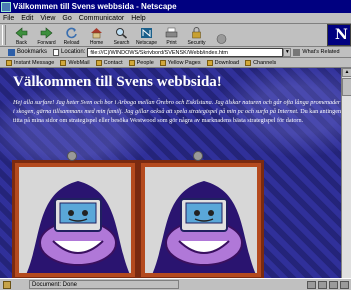 This screenshot has width=351, height=290. What do you see at coordinates (9, 18) in the screenshot?
I see `menu-file: File` at bounding box center [9, 18].